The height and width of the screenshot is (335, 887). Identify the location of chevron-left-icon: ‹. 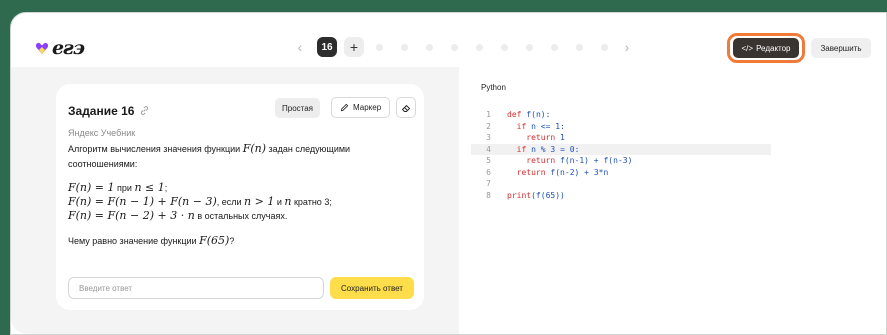
(300, 47).